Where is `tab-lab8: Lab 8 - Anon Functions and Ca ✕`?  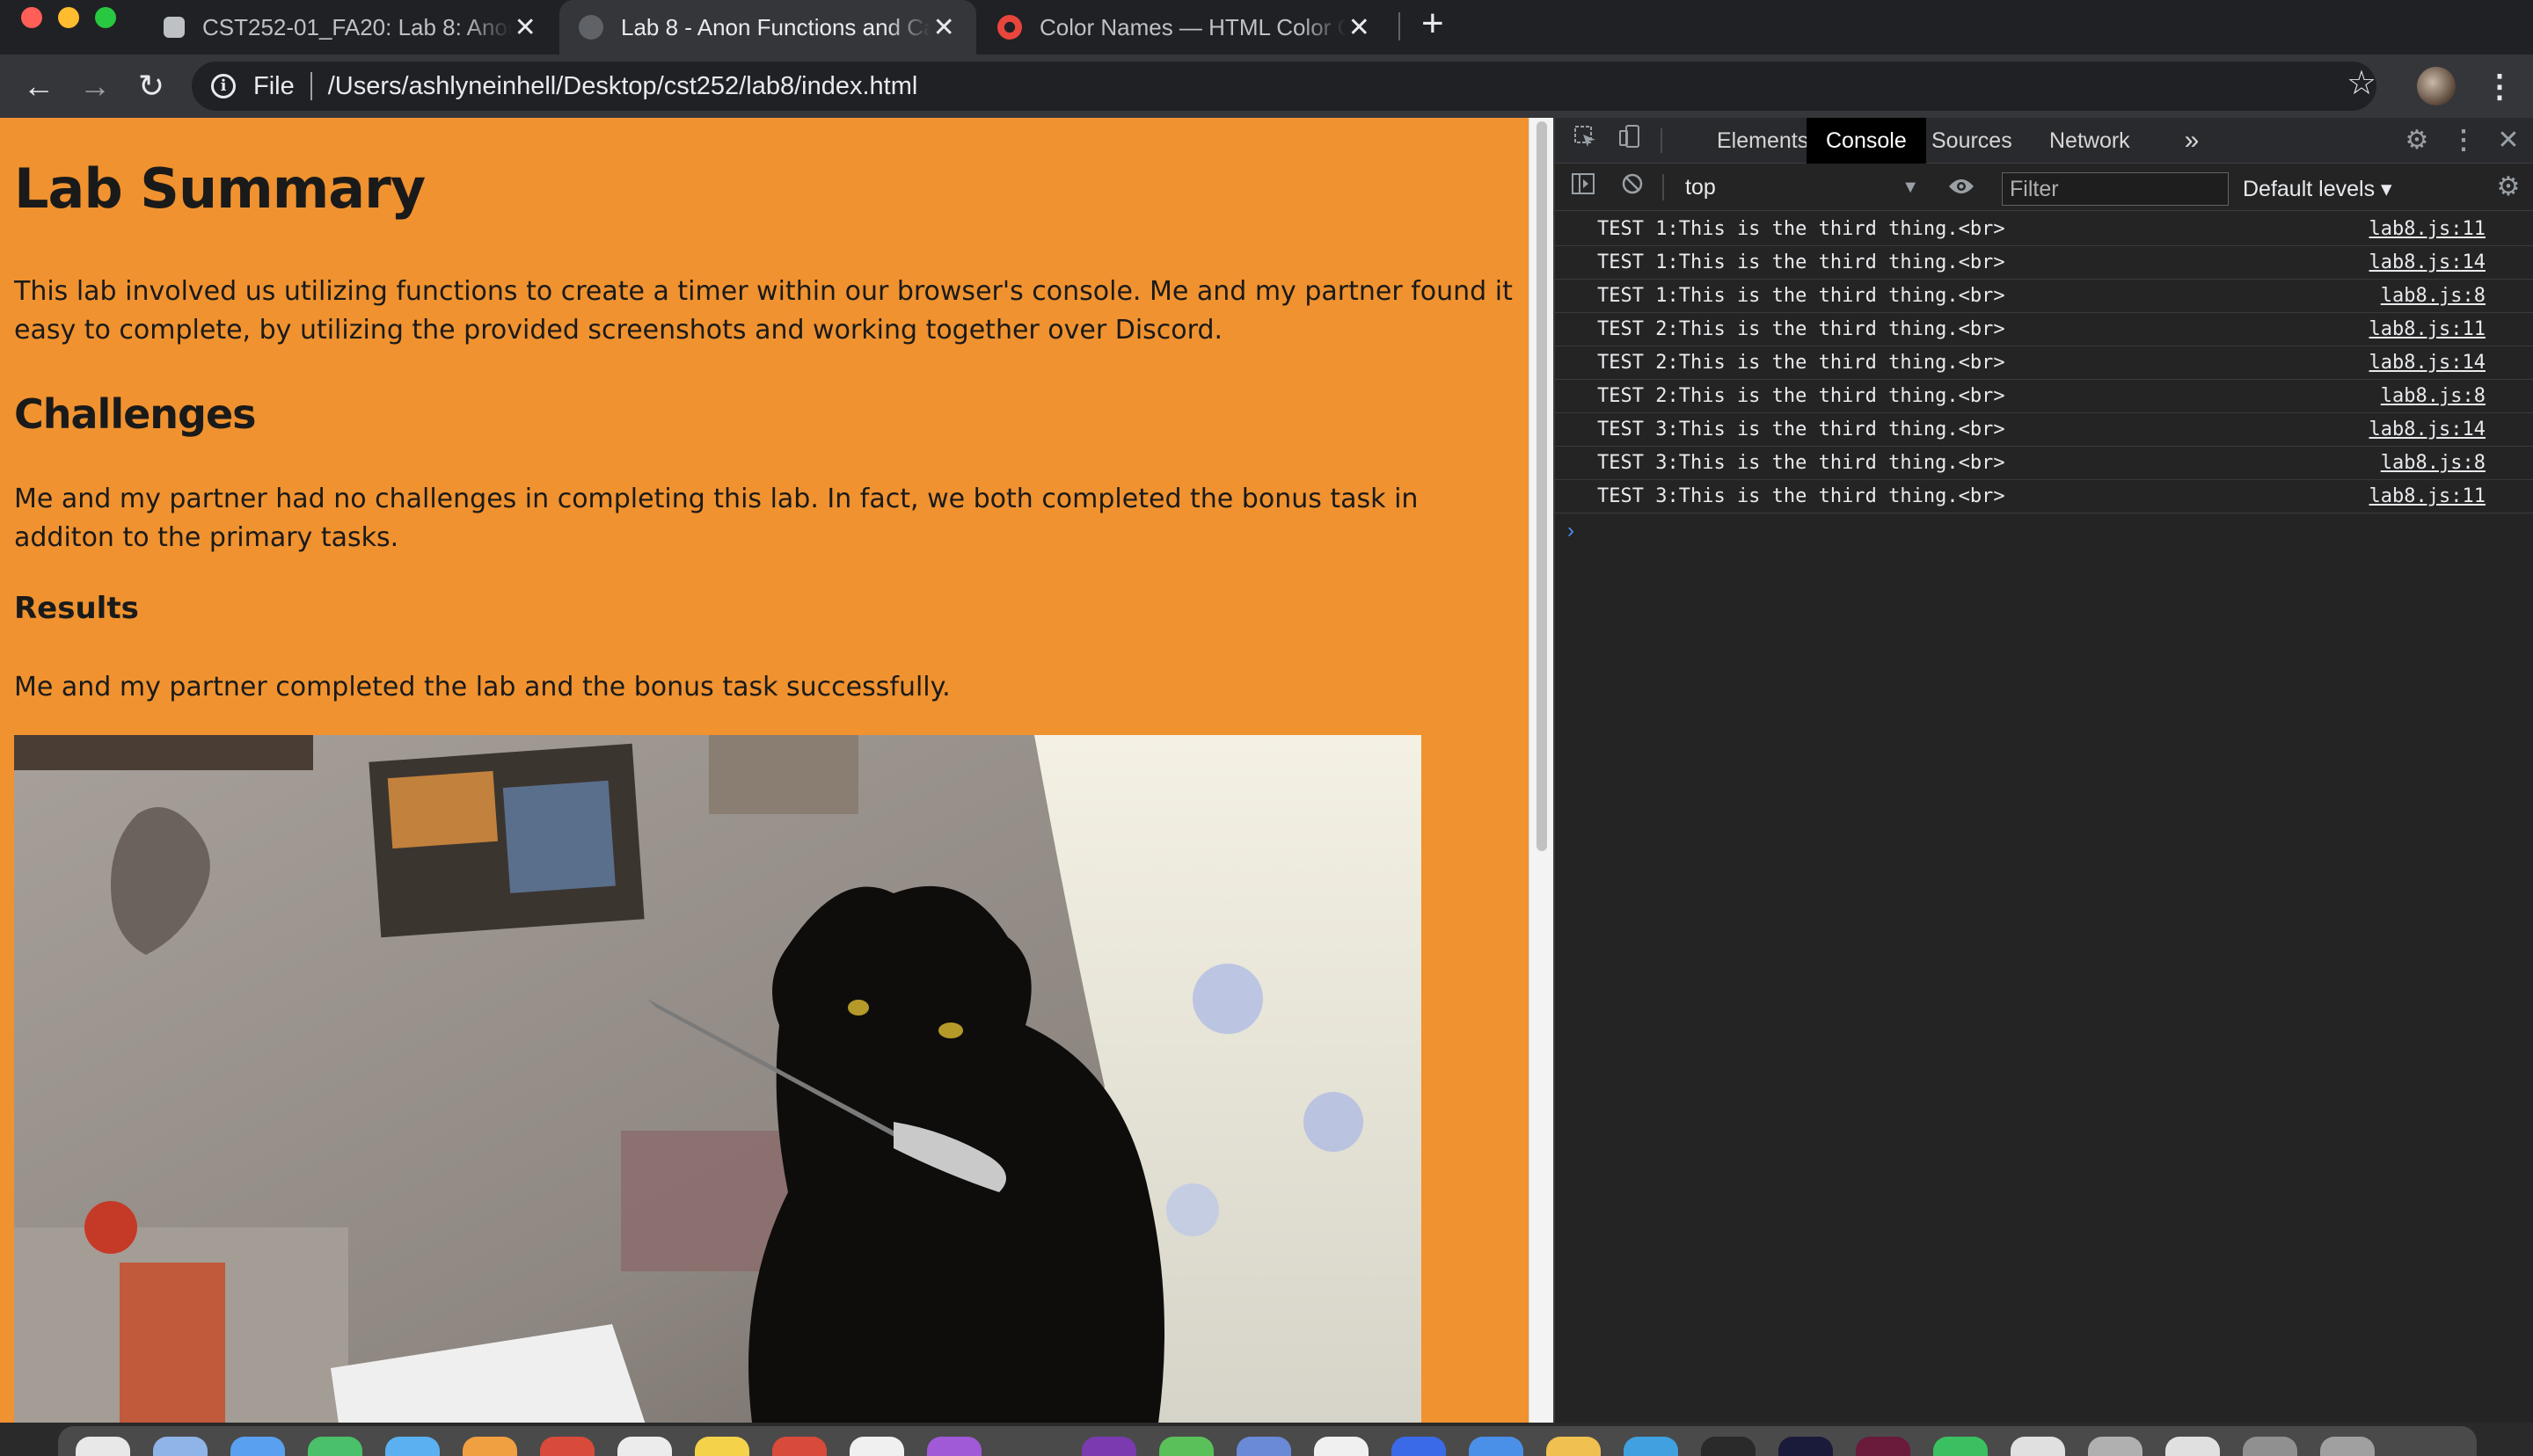
tab-lab8: Lab 8 - Anon Functions and Ca ✕ is located at coordinates (767, 27).